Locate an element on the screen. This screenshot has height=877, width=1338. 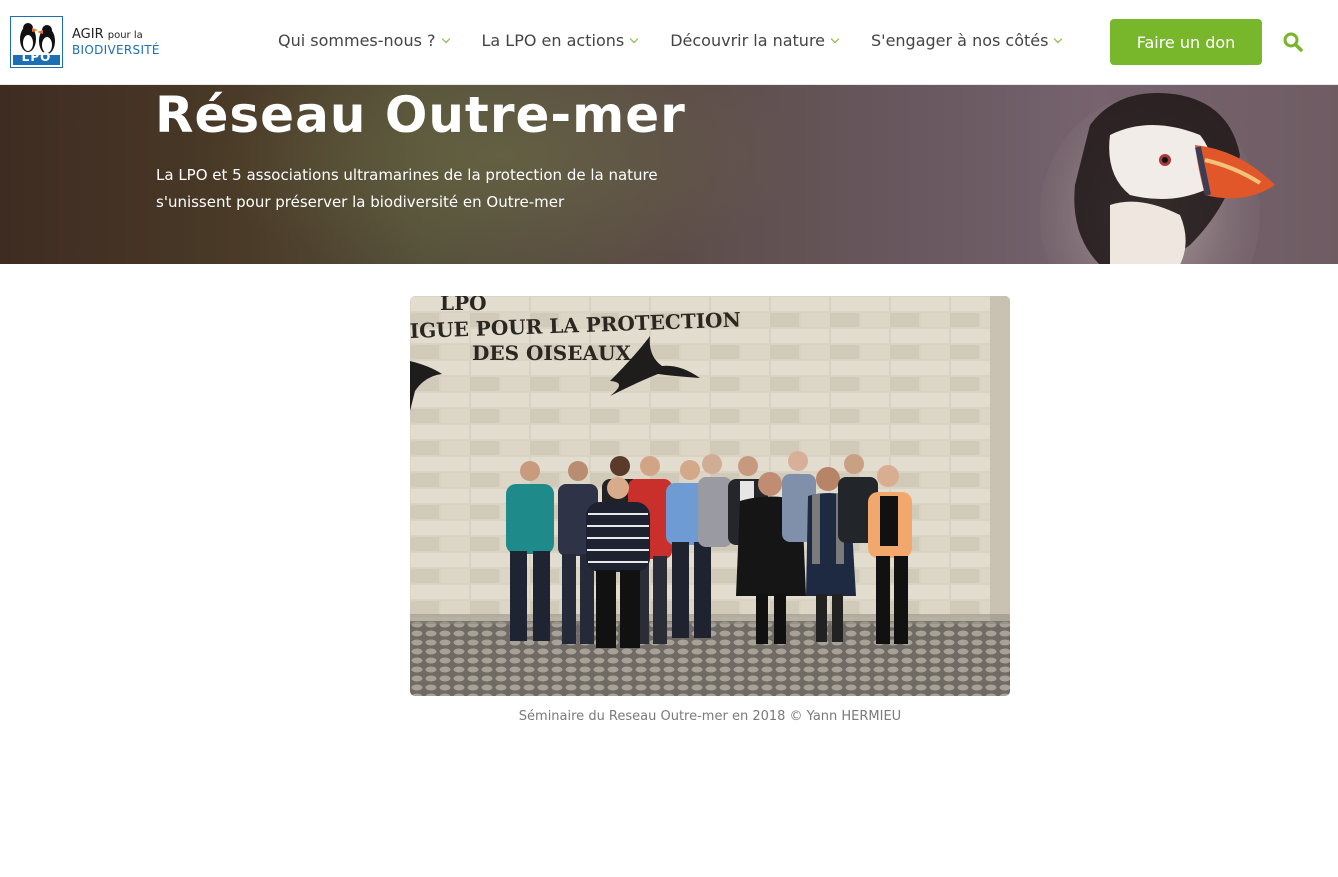
nav-decouvrir-la-nature: Découvrir la nature is located at coordinates (755, 40).